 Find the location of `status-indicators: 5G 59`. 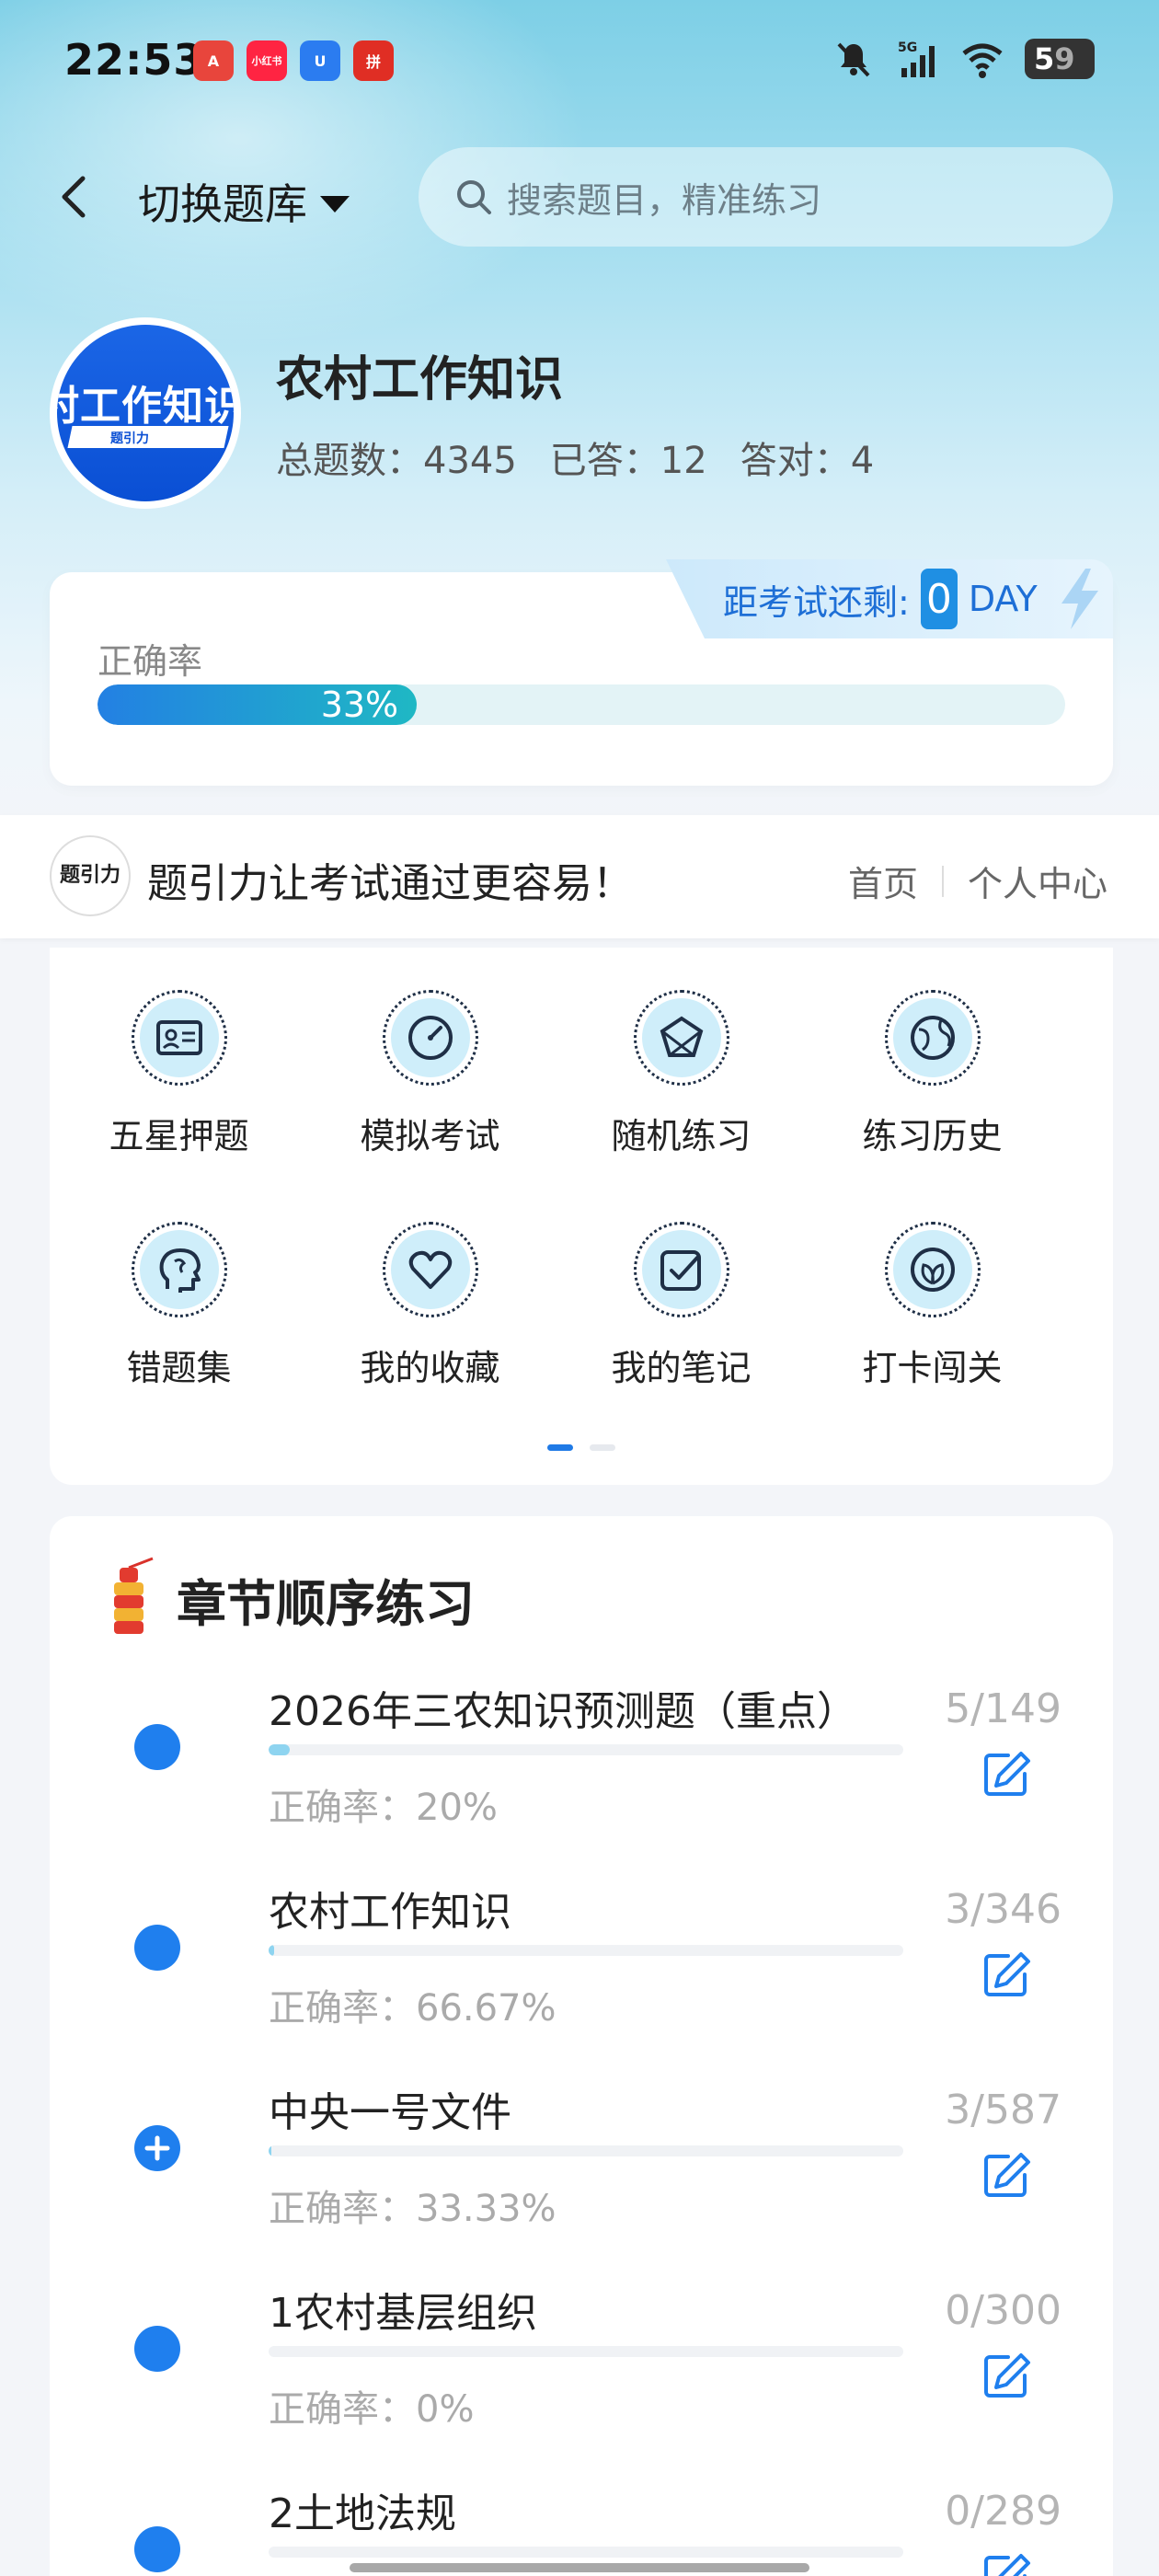

status-indicators: 5G 59 is located at coordinates (963, 59).